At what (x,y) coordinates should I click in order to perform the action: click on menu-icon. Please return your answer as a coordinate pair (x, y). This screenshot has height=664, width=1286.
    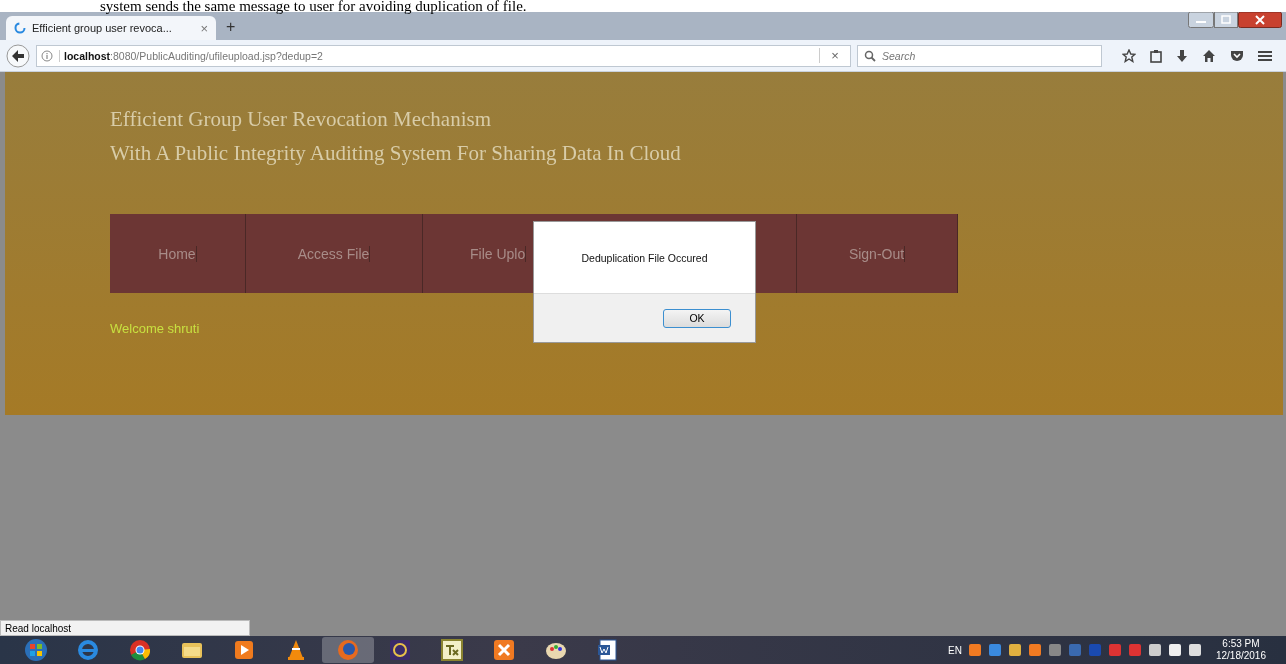
    Looking at the image, I should click on (1265, 55).